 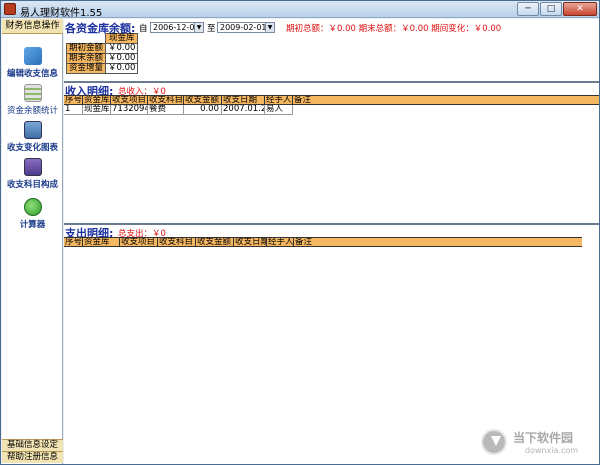 What do you see at coordinates (143, 29) in the screenshot?
I see `from-label: 自` at bounding box center [143, 29].